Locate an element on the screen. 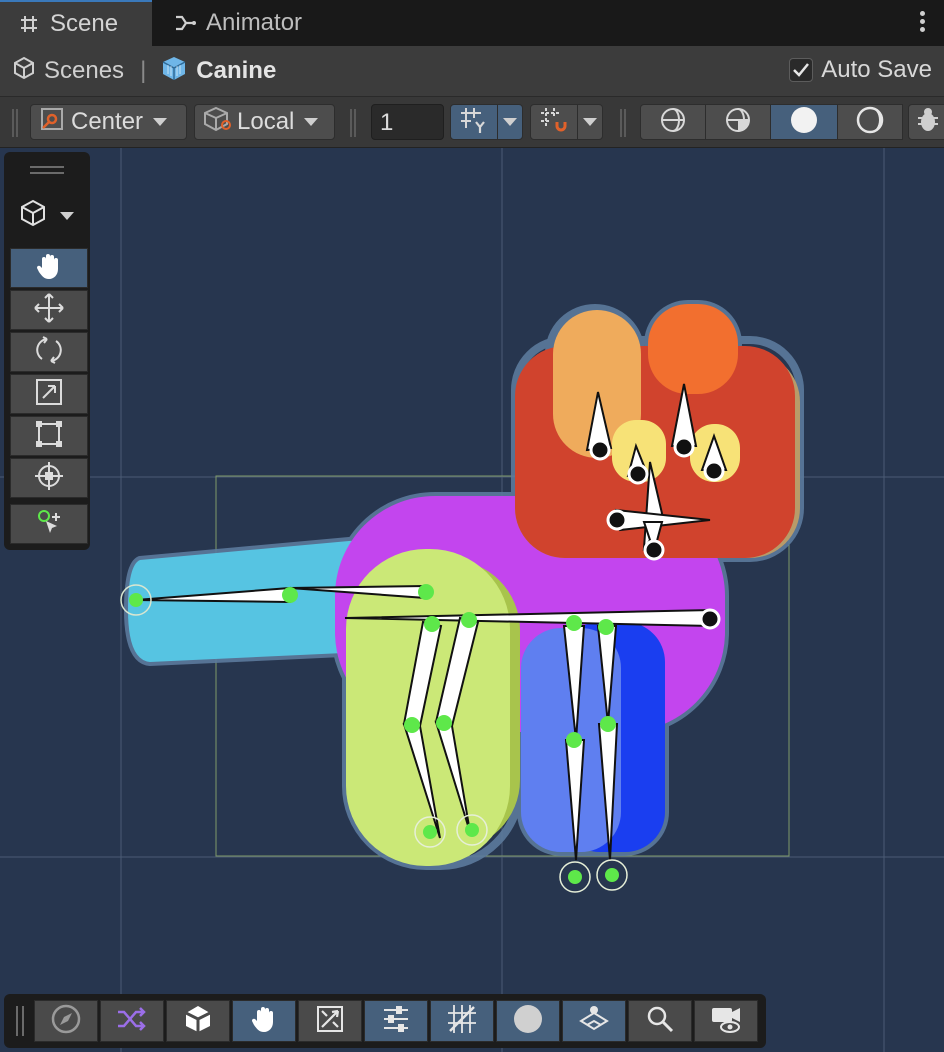  compass-icon is located at coordinates (66, 1021).